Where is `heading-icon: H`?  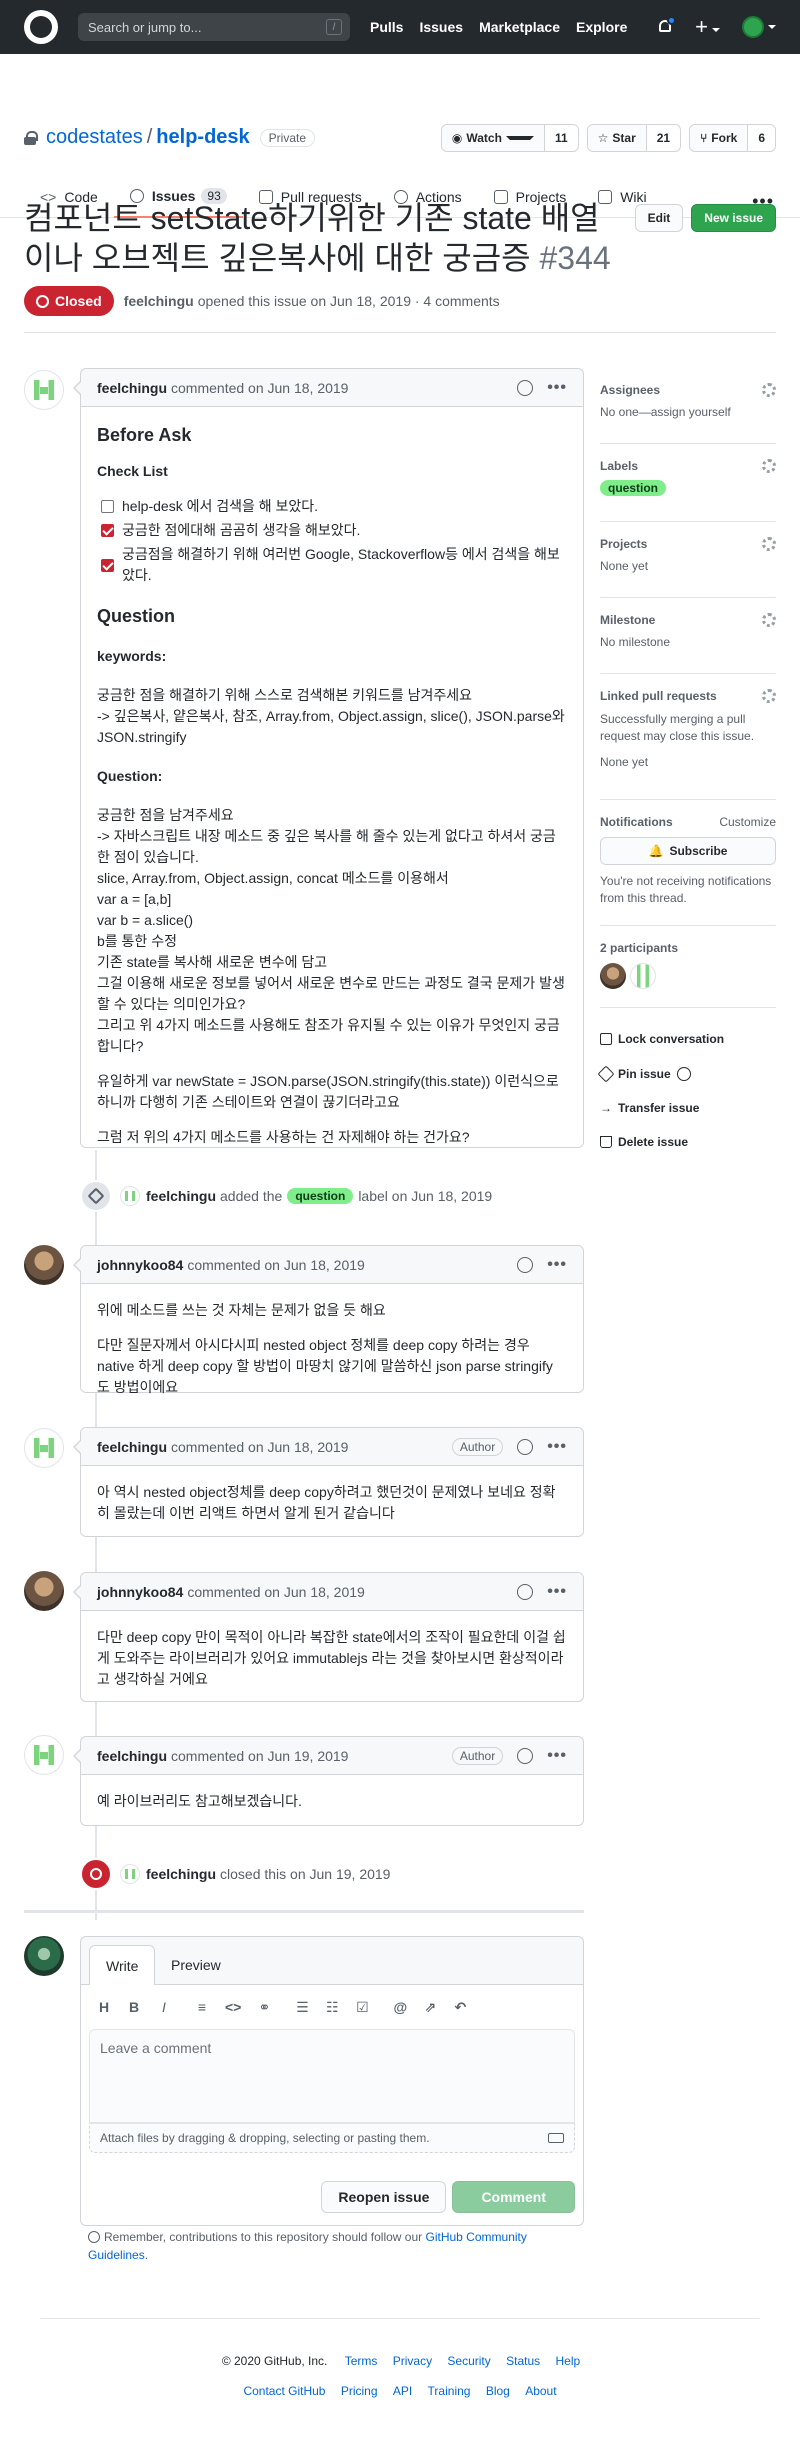 heading-icon: H is located at coordinates (104, 2007).